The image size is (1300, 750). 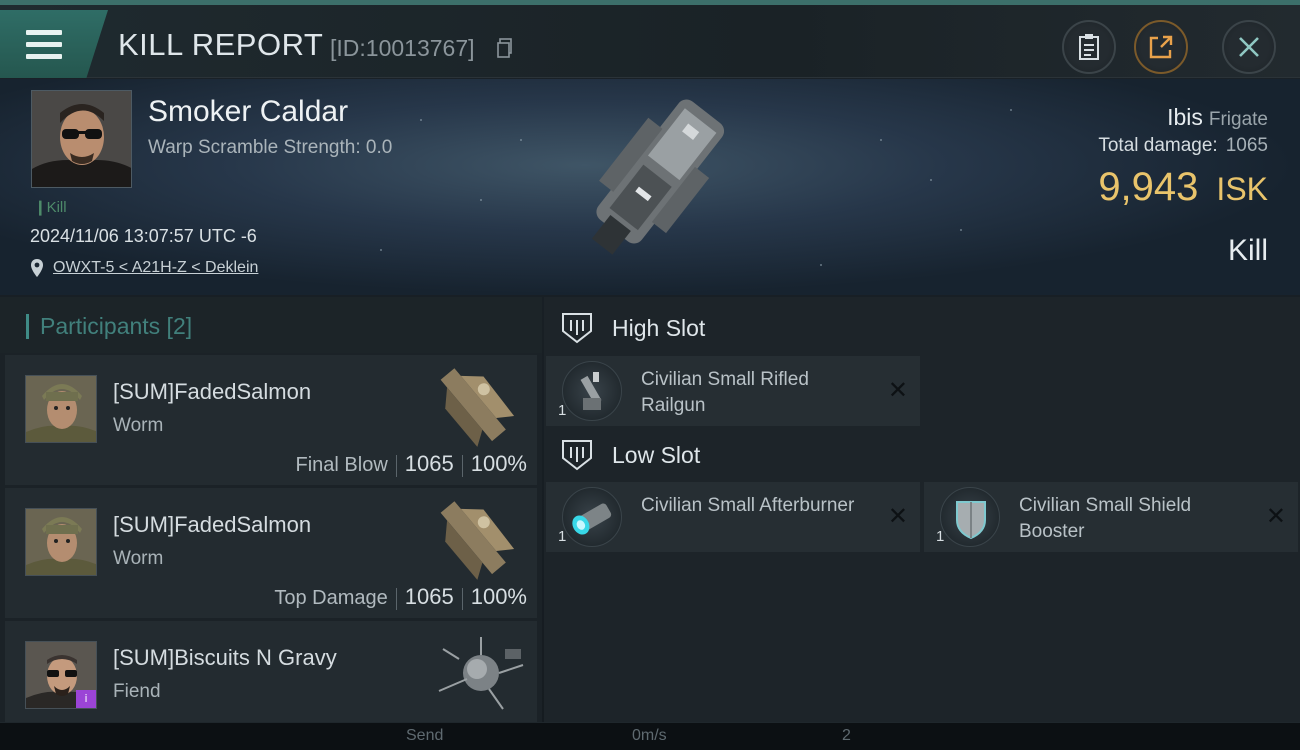 What do you see at coordinates (270, 147) in the screenshot?
I see `warp-scramble-strength: Warp Scramble Strength: 0.0` at bounding box center [270, 147].